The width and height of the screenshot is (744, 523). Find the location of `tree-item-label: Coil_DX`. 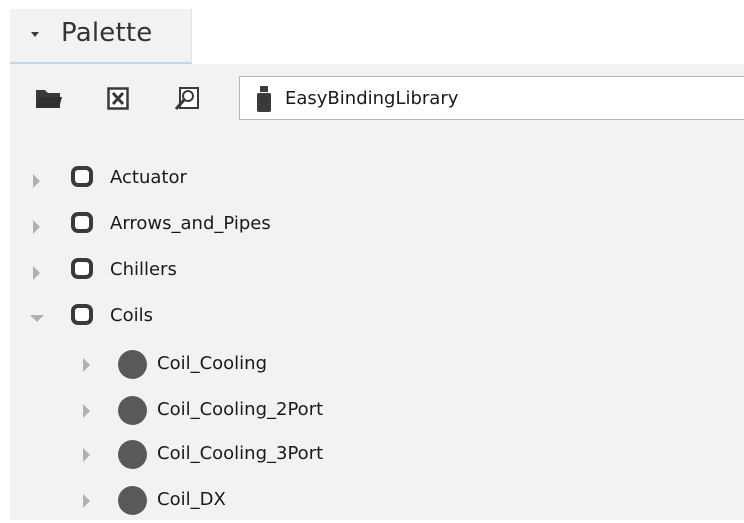

tree-item-label: Coil_DX is located at coordinates (191, 499).